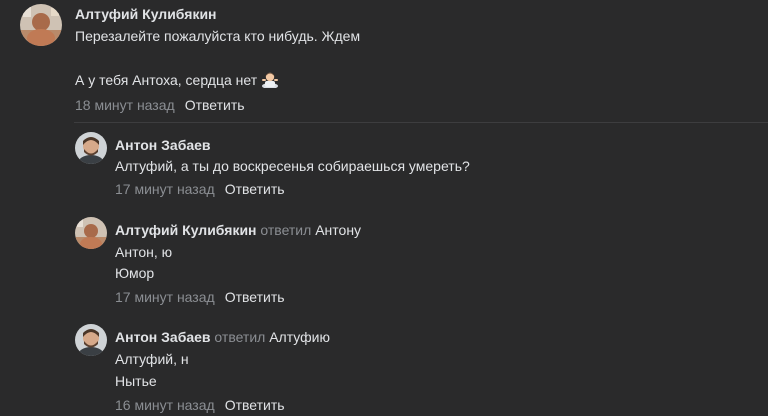  I want to click on comment-author-line: Алтуфий Кулибякин ответил Антону, so click(238, 230).